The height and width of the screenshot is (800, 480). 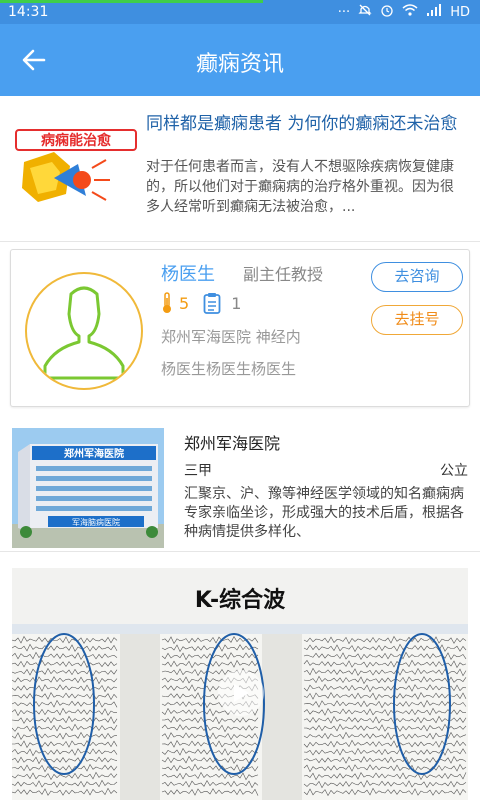 I want to click on hospital-image-sign: 郑州军海医院, so click(x=94, y=453).